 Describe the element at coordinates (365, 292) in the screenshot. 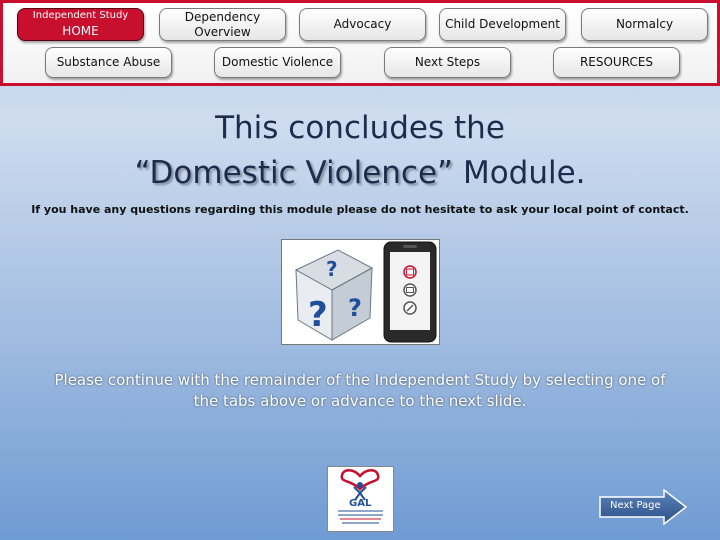

I see `question-cube-icon: ? ? ?` at that location.